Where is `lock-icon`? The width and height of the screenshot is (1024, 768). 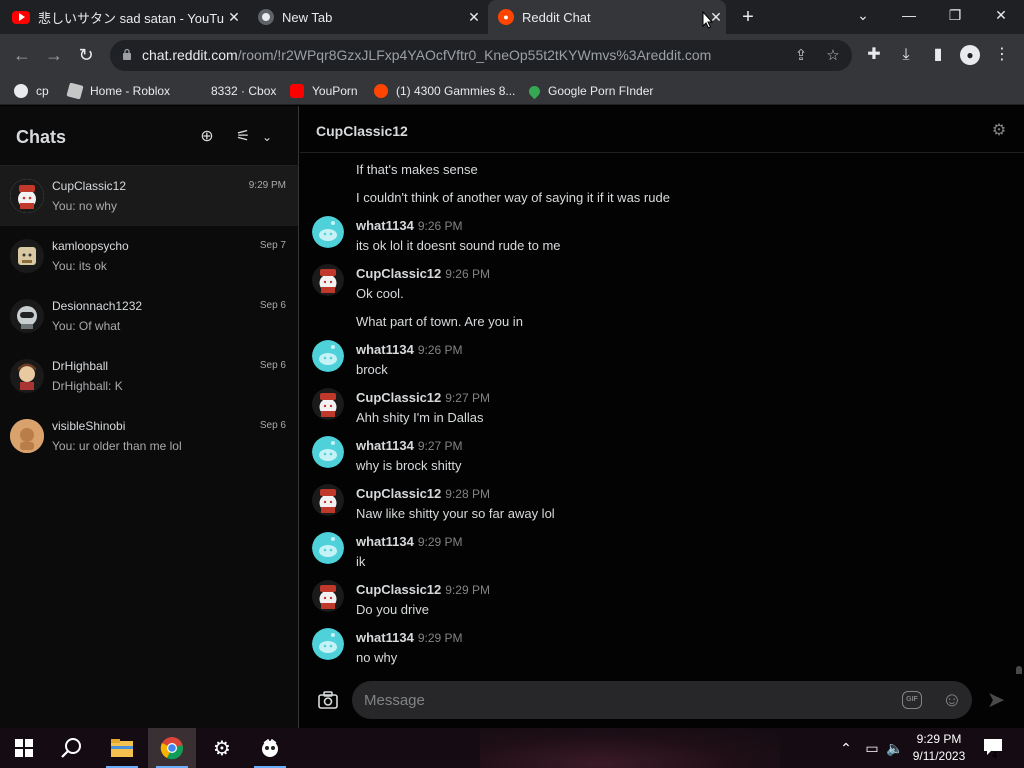 lock-icon is located at coordinates (127, 54).